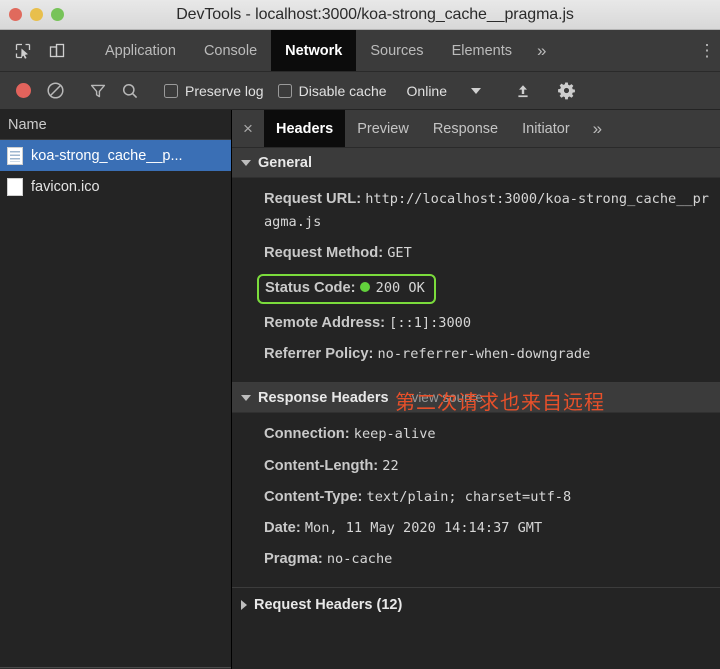 The height and width of the screenshot is (669, 720). Describe the element at coordinates (469, 496) in the screenshot. I see `header-value: text/plain; charset=utf-8` at that location.